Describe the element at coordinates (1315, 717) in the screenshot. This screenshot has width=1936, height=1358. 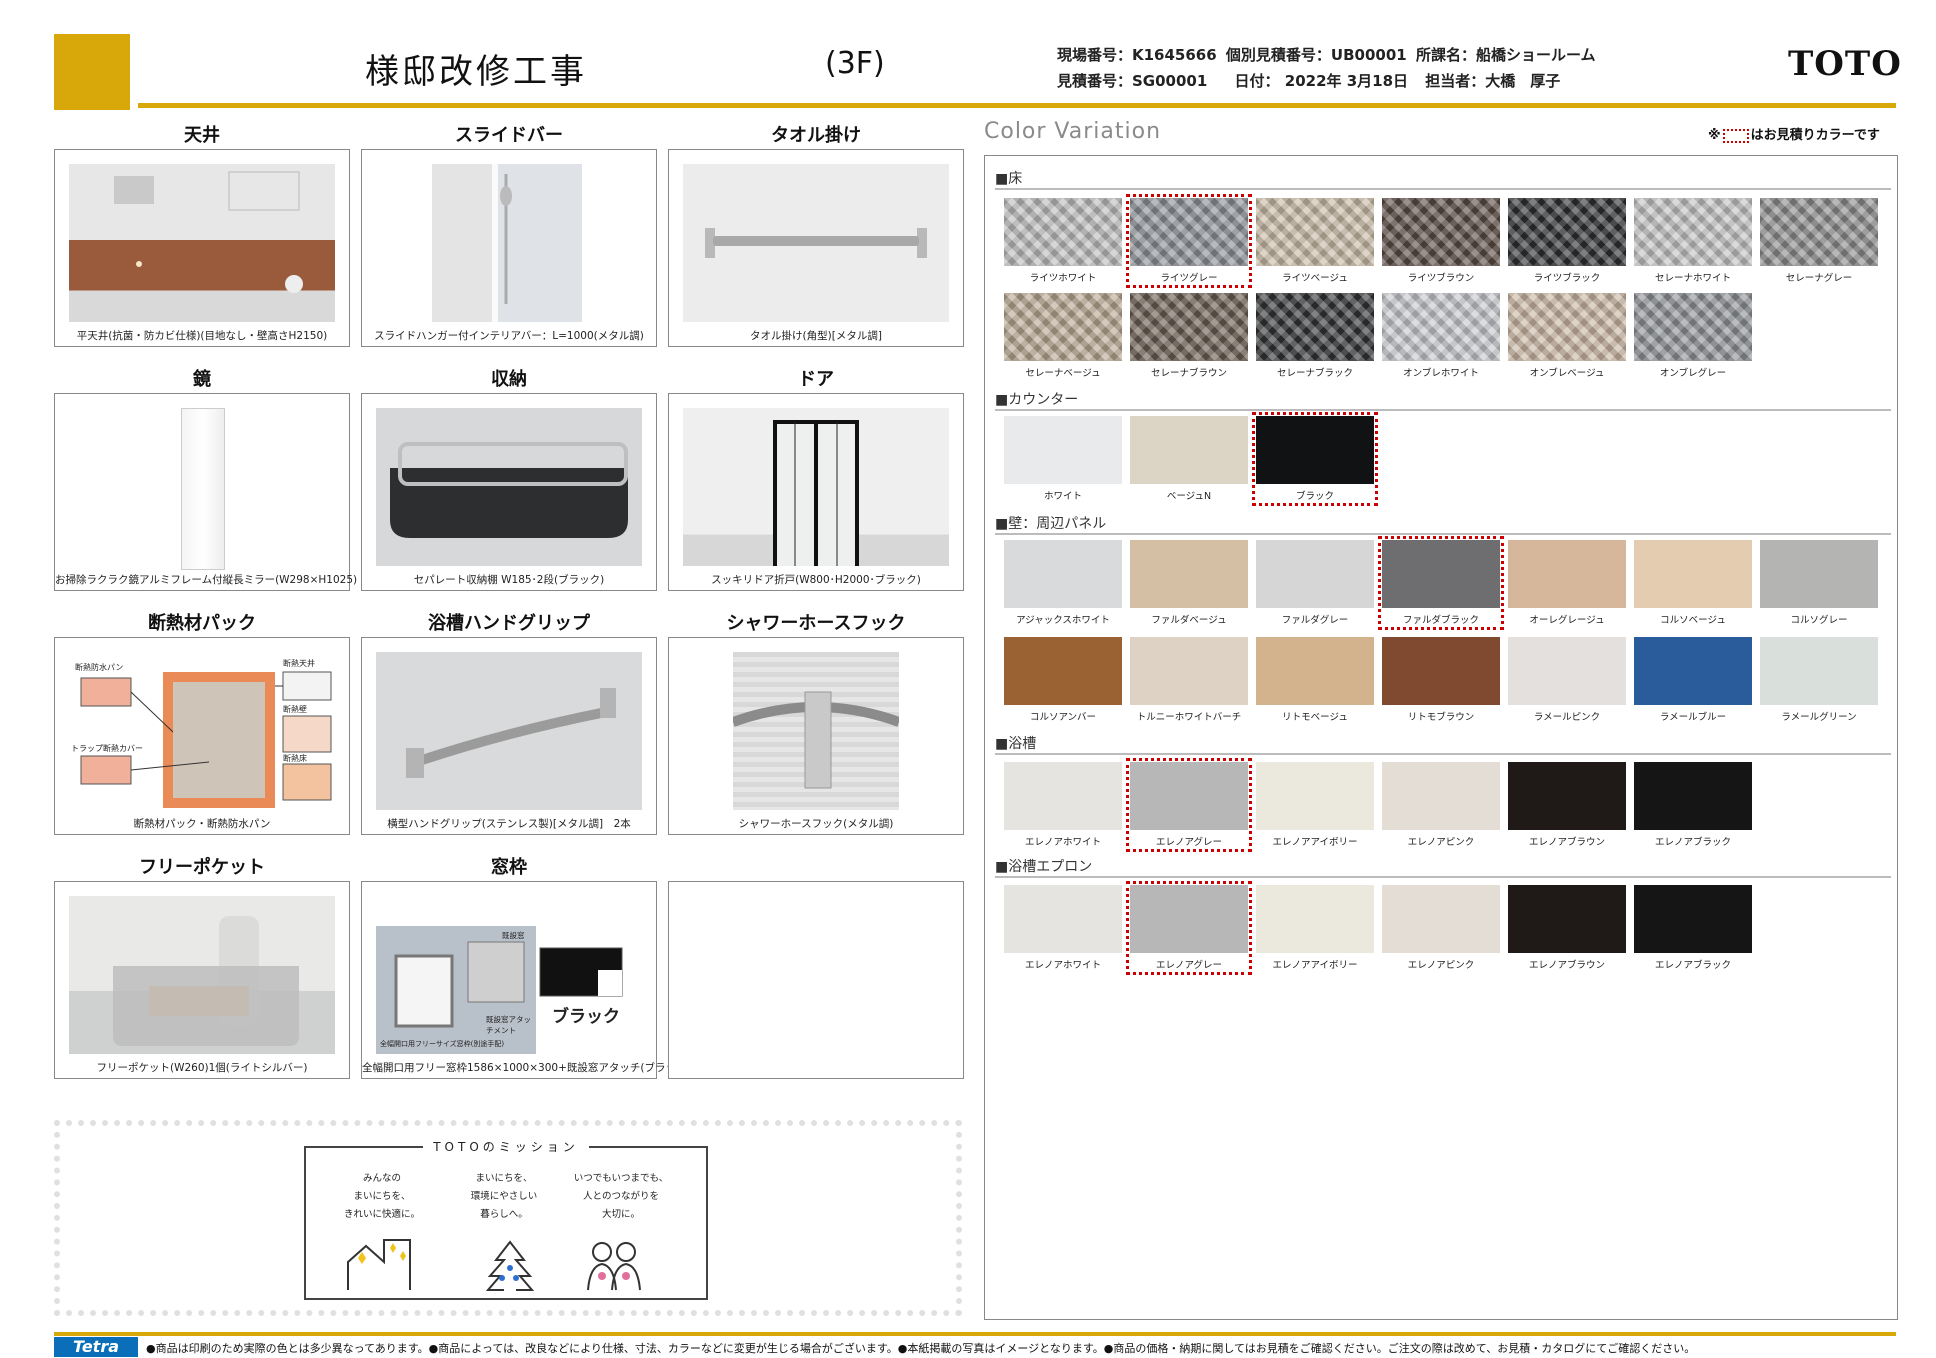
I see `color-swatch-label: リトモベージュ` at that location.